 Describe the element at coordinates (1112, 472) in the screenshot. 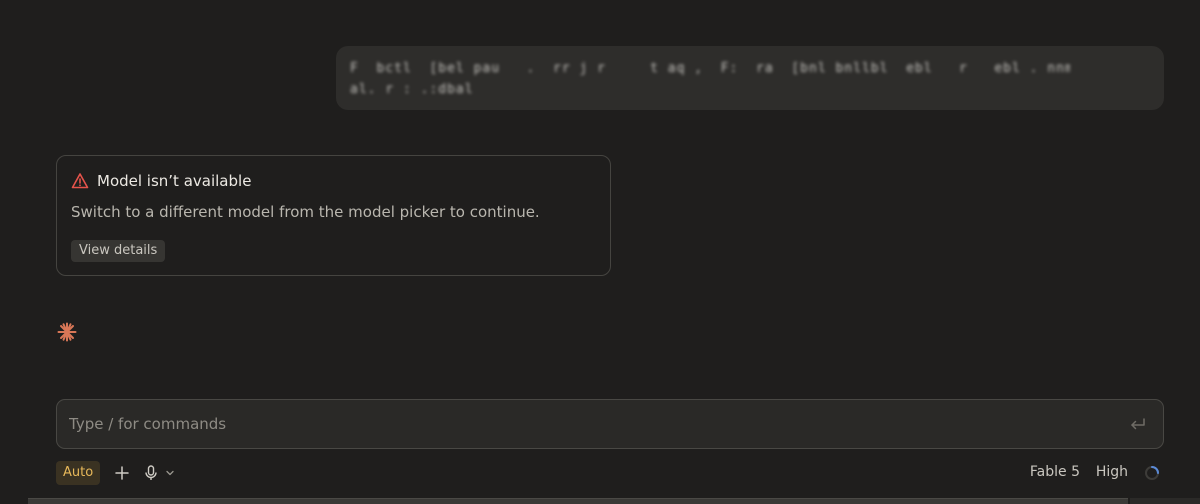

I see `effort-picker: High` at that location.